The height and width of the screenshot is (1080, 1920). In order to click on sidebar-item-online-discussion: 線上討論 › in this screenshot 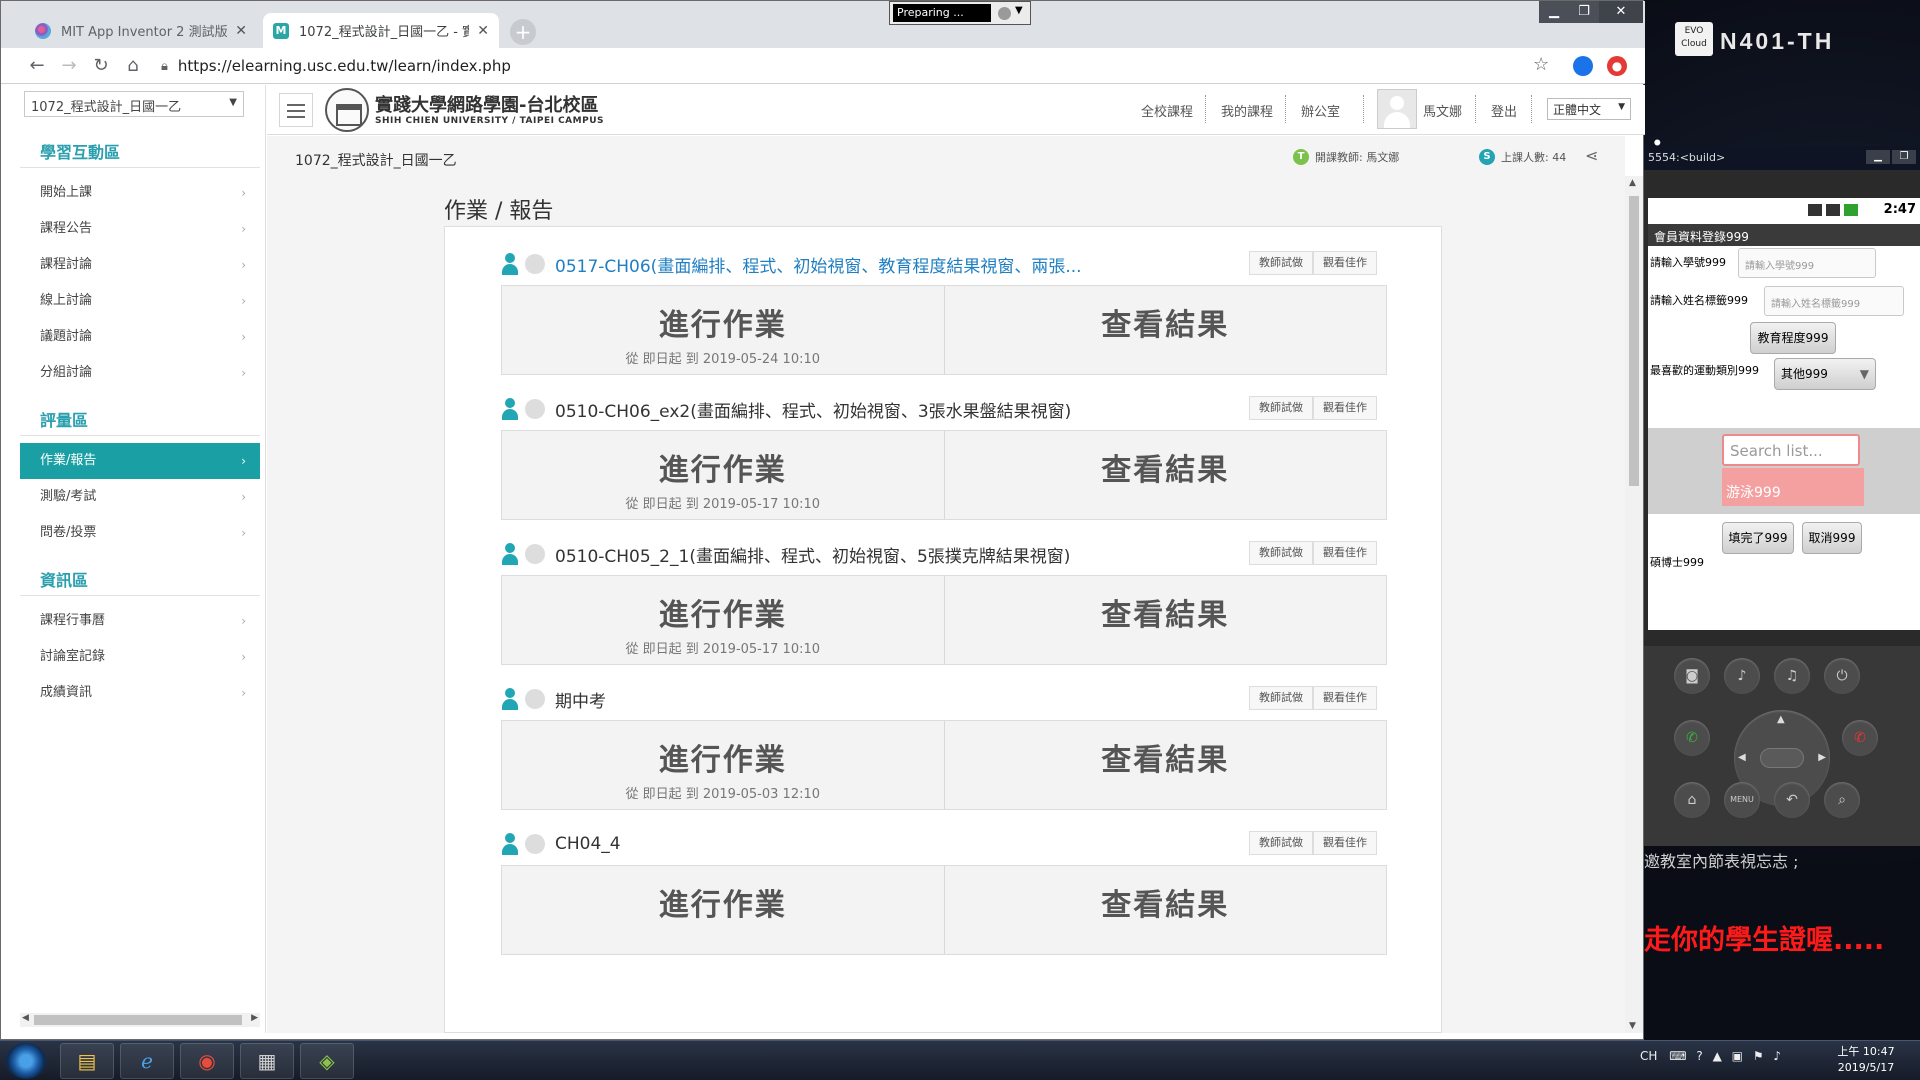, I will do `click(140, 301)`.